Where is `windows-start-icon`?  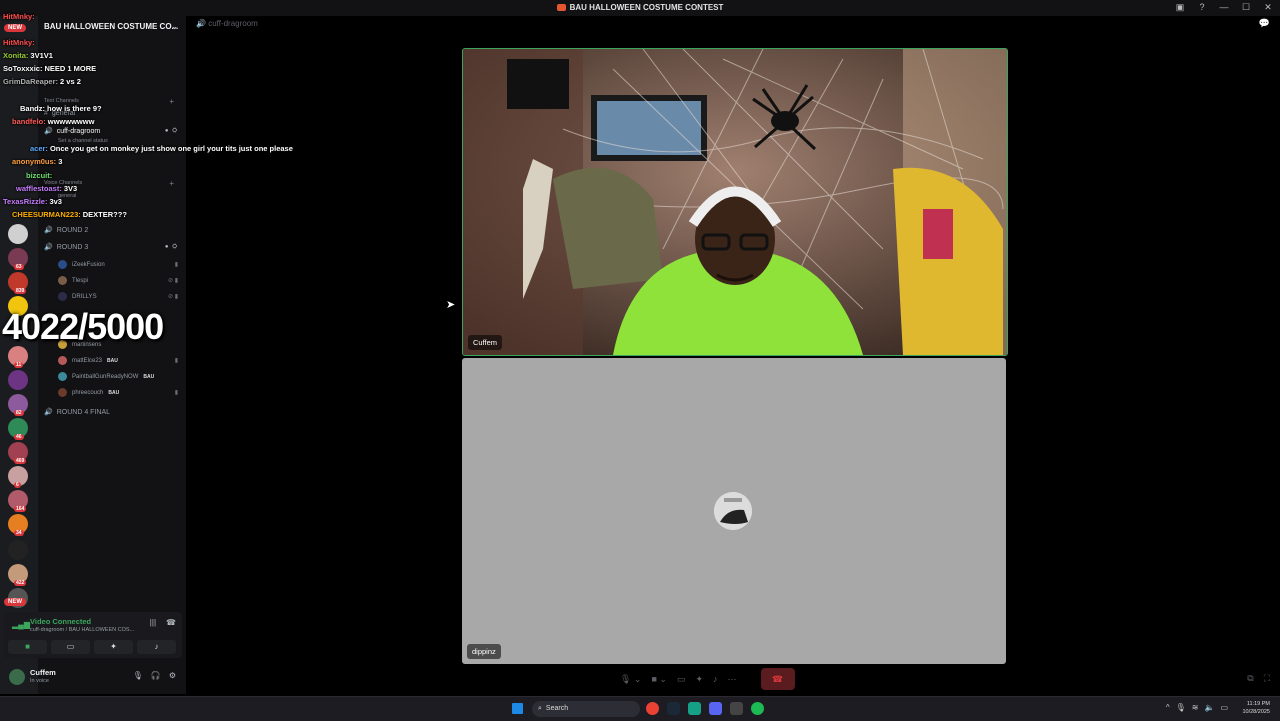 windows-start-icon is located at coordinates (517, 708).